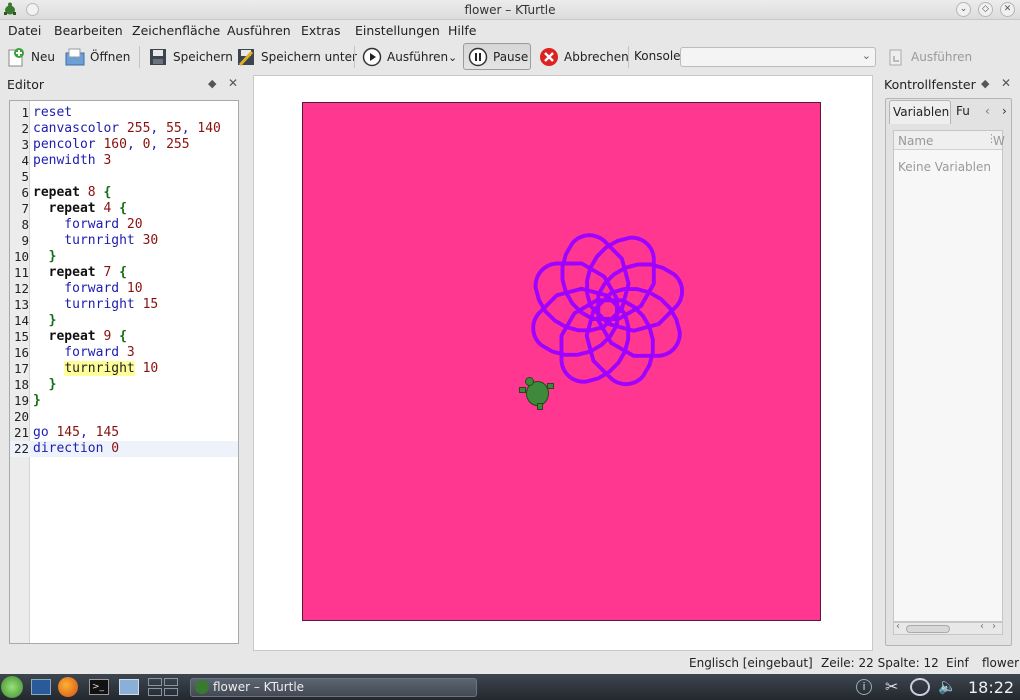  I want to click on menu-extras: Extras, so click(321, 30).